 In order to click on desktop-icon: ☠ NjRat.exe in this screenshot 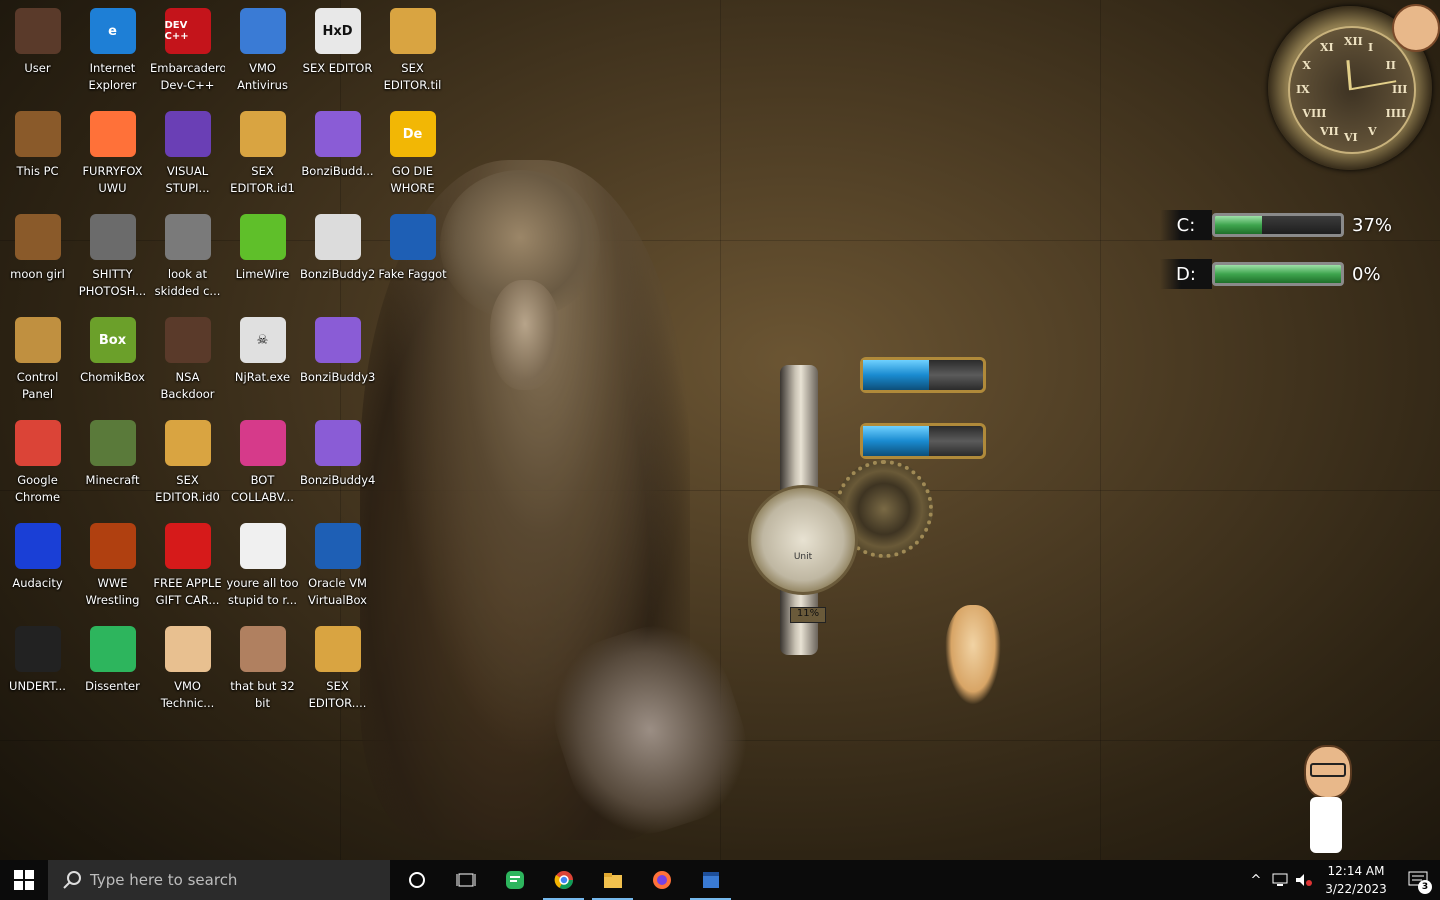, I will do `click(262, 359)`.